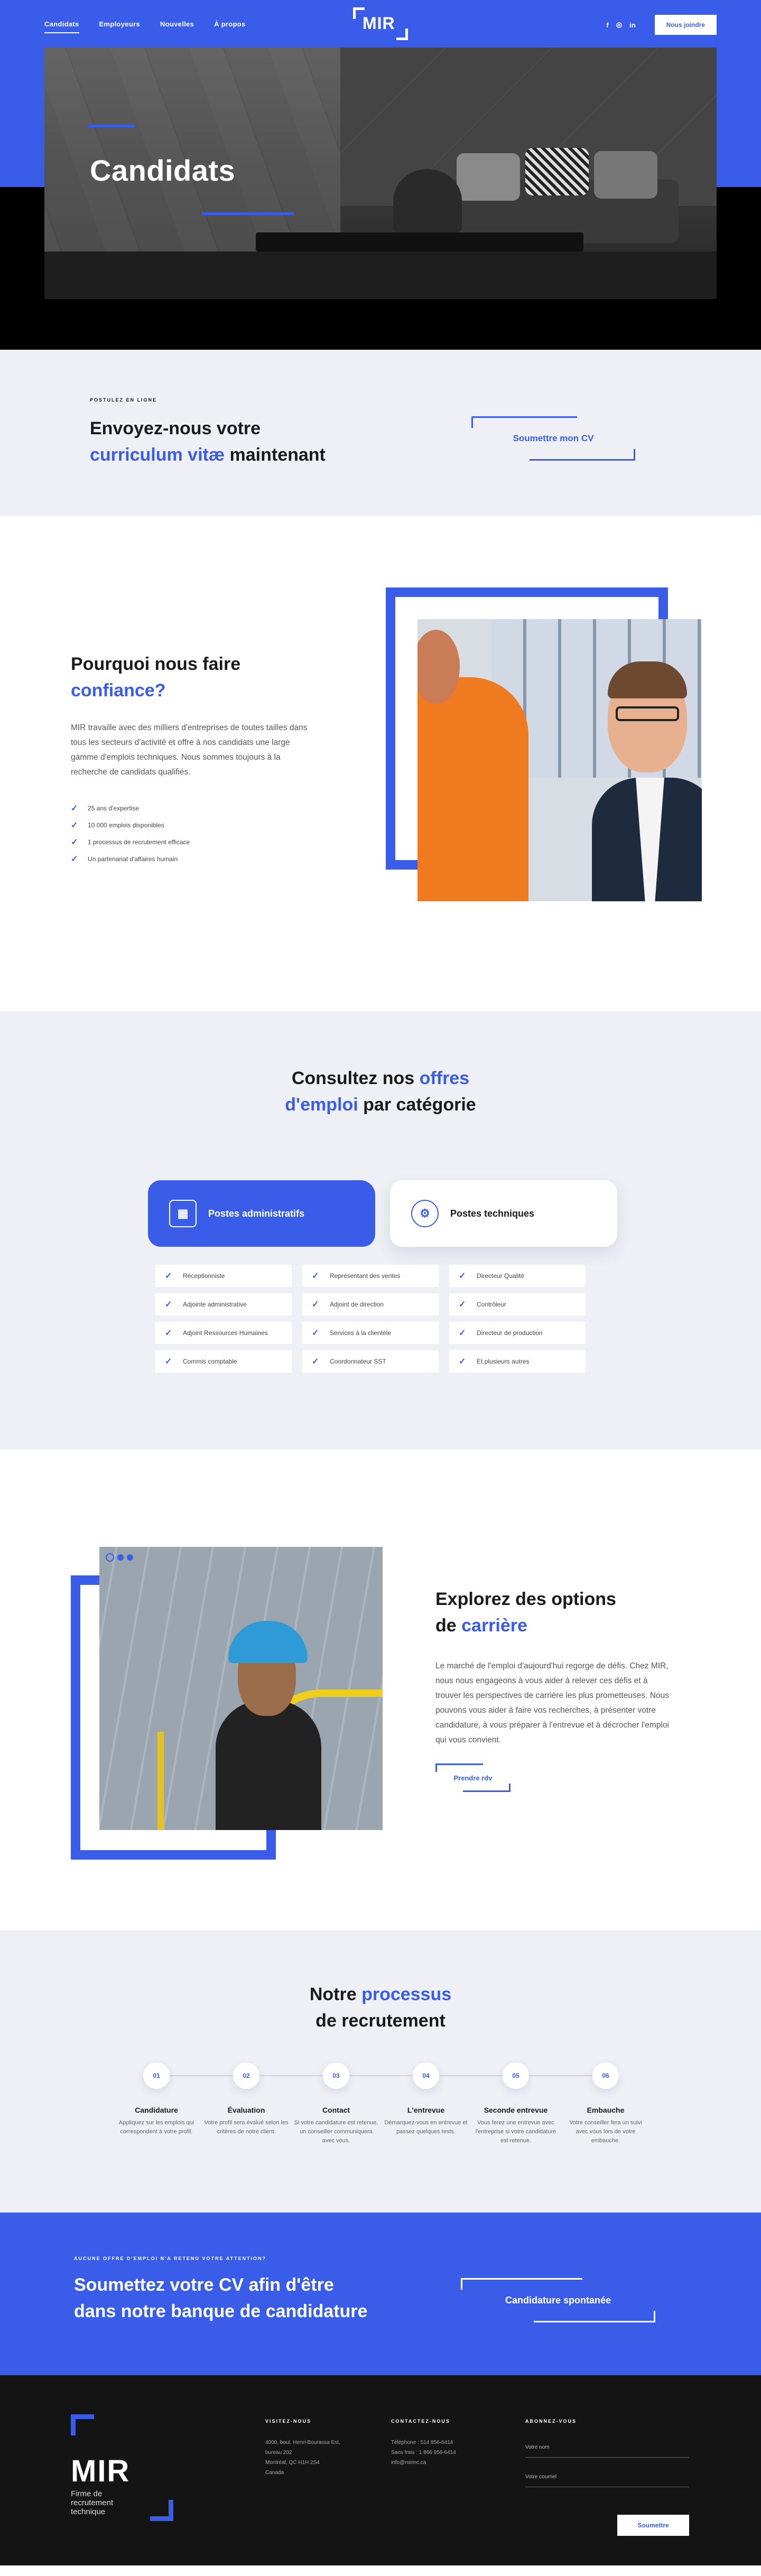 Image resolution: width=761 pixels, height=2576 pixels. Describe the element at coordinates (224, 1276) in the screenshot. I see `list-item: ✓ Réceptionniste` at that location.